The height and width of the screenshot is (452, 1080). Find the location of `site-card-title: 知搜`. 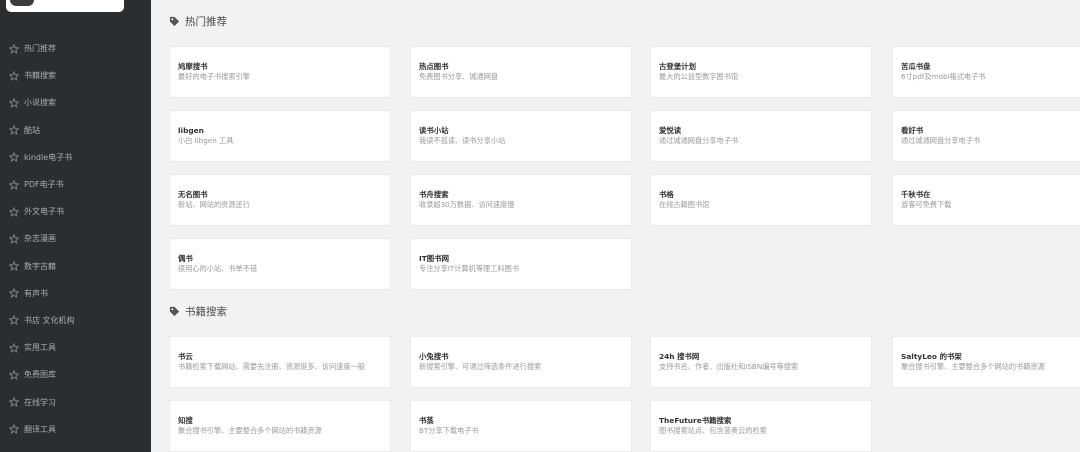

site-card-title: 知搜 is located at coordinates (185, 420).